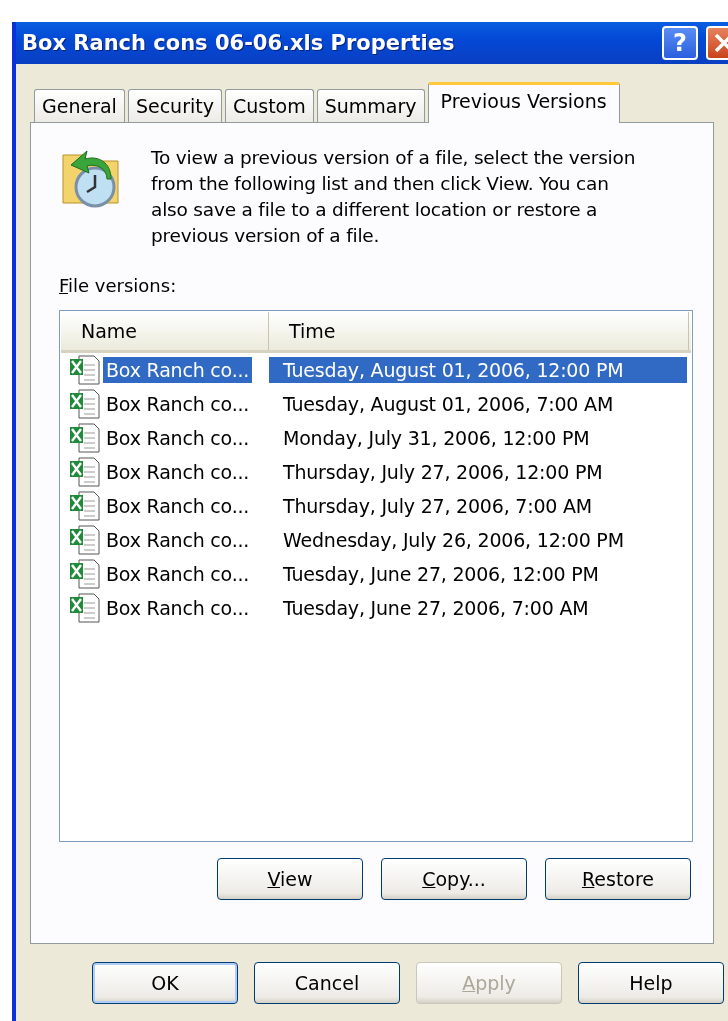 This screenshot has width=728, height=1021. Describe the element at coordinates (478, 370) in the screenshot. I see `version-time: Tuesday, August 01, 2006, 12:00 PM` at that location.